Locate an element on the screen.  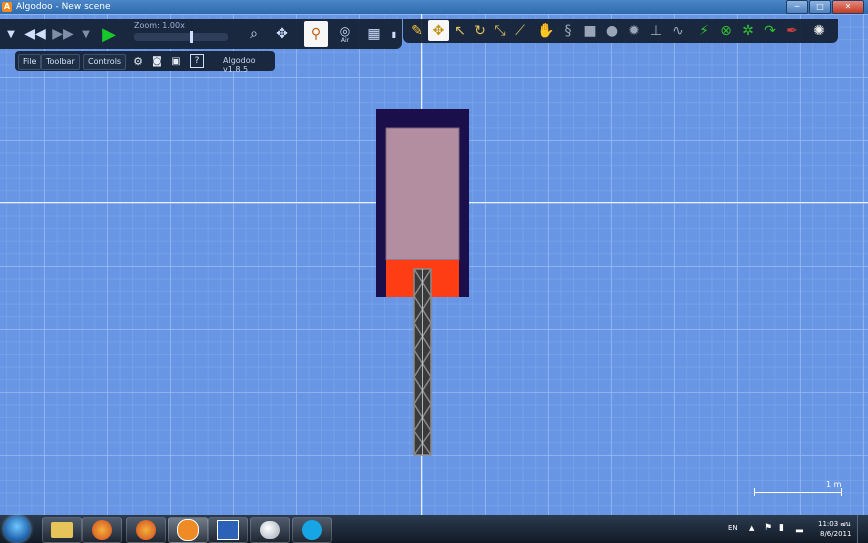
taskbar-explorer is located at coordinates (62, 530).